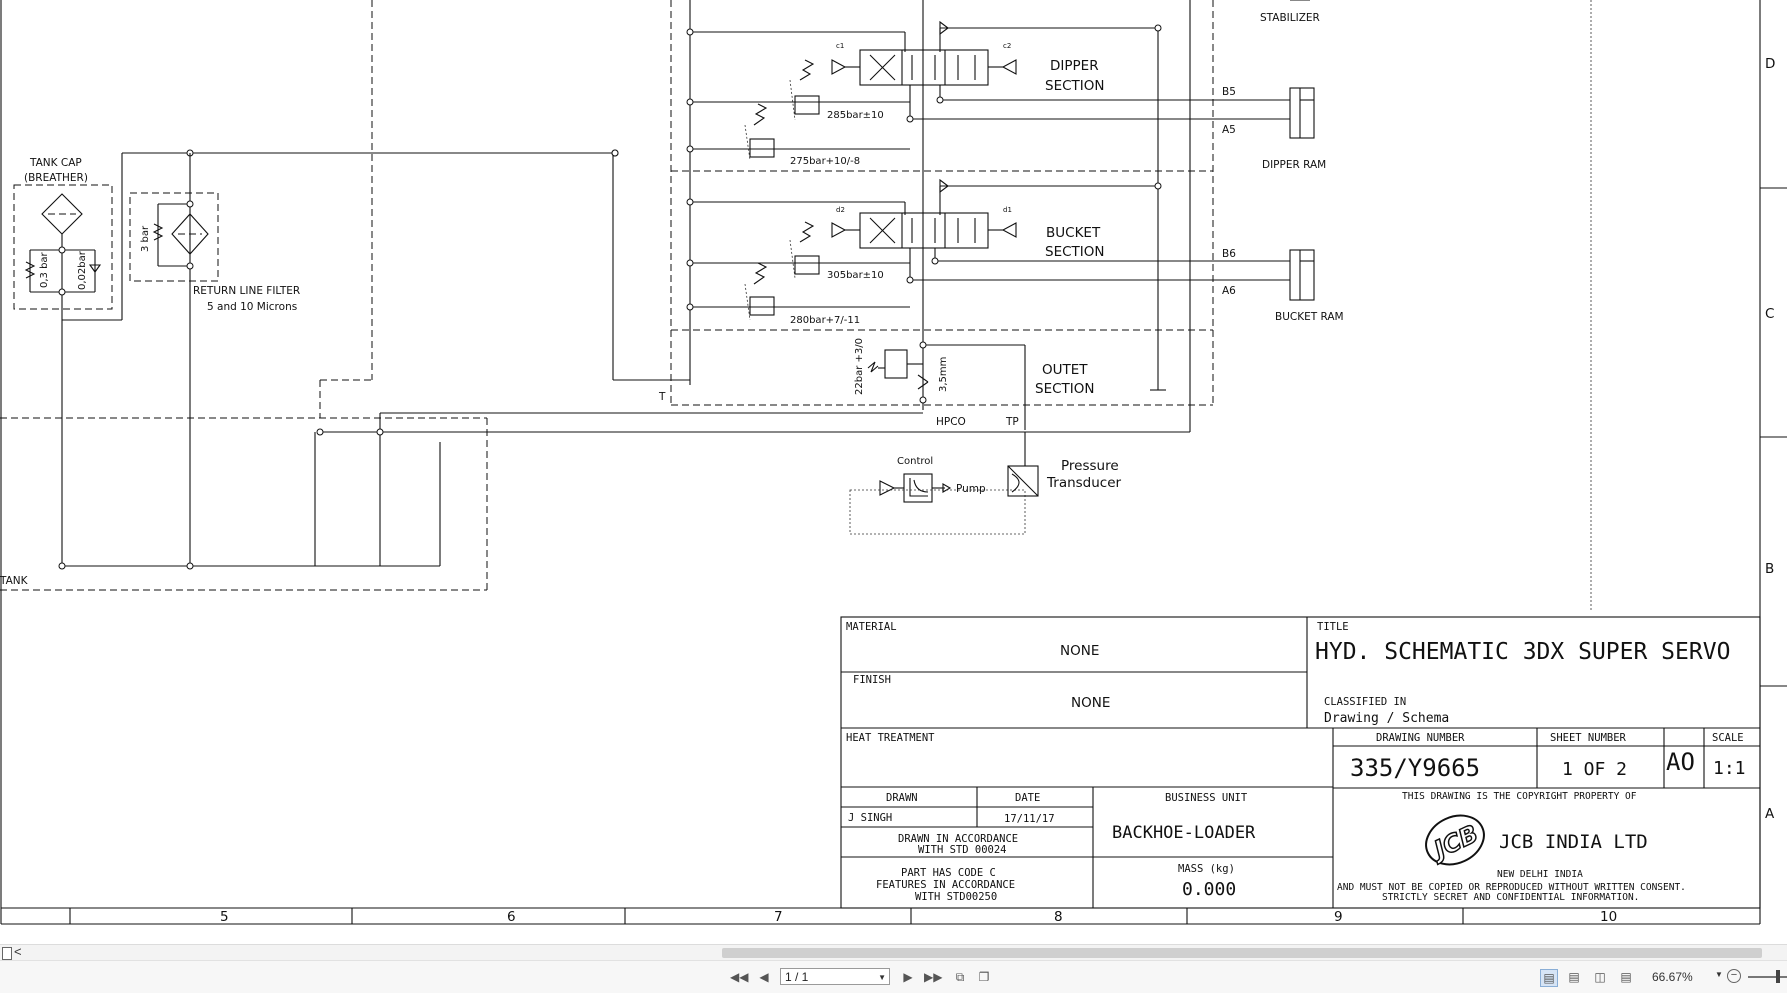  I want to click on col-label-6: 6, so click(511, 917).